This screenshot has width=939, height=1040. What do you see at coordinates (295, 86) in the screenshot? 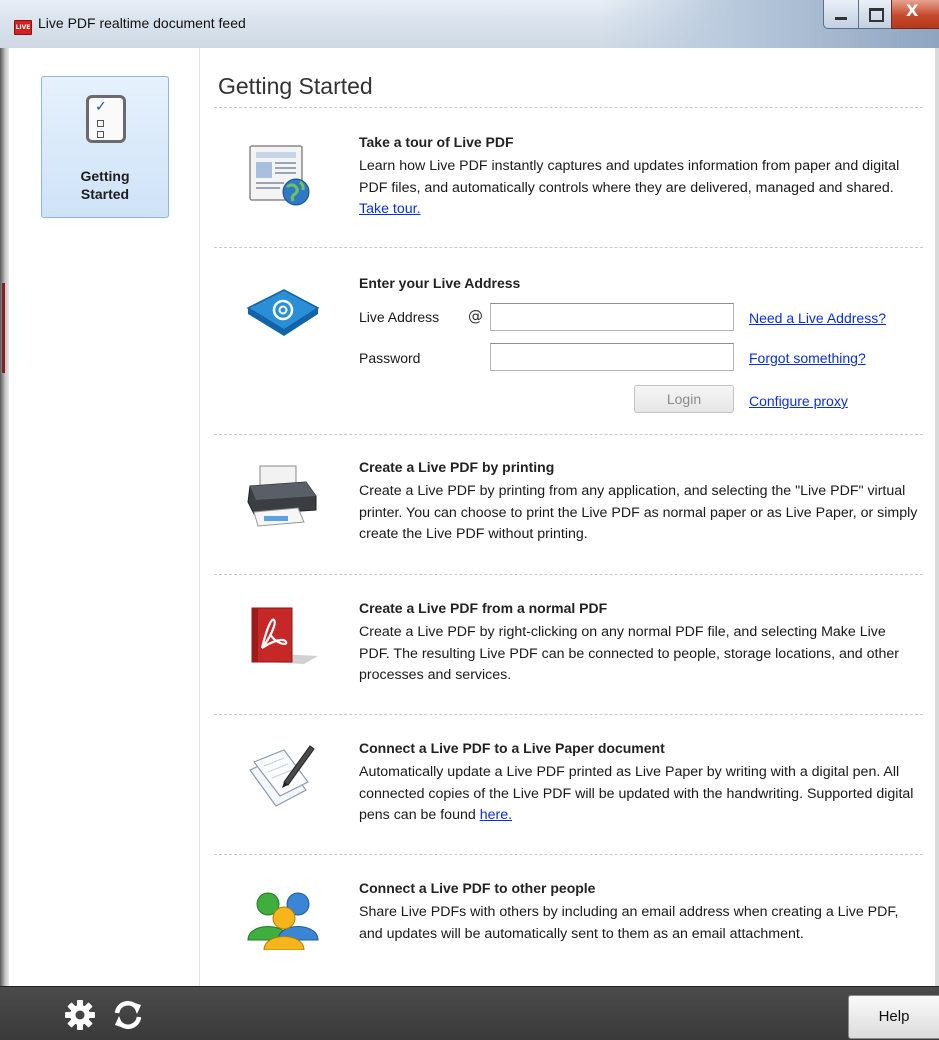
I see `page-title: Getting Started` at bounding box center [295, 86].